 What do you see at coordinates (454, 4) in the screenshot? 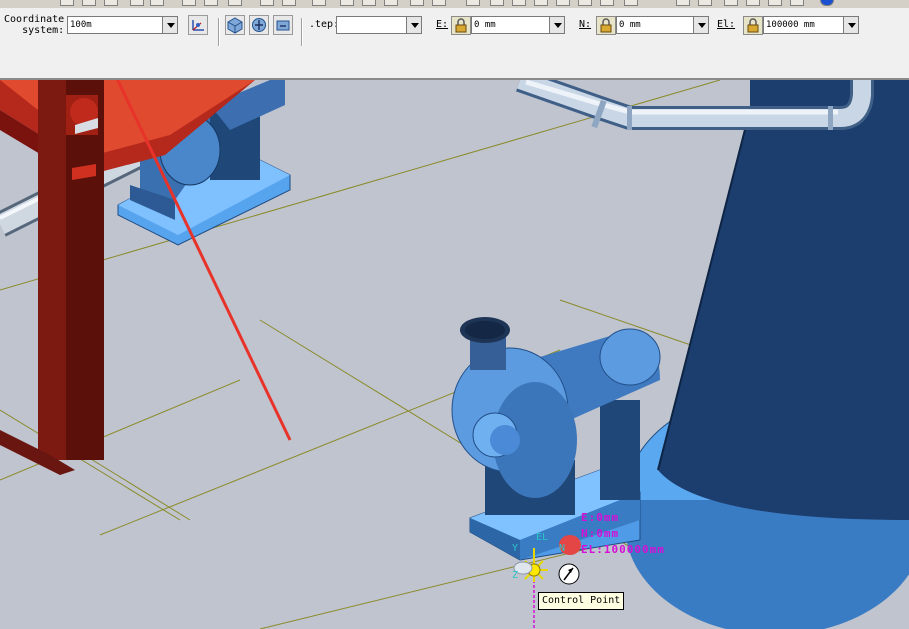
I see `top-toolbar-strip` at bounding box center [454, 4].